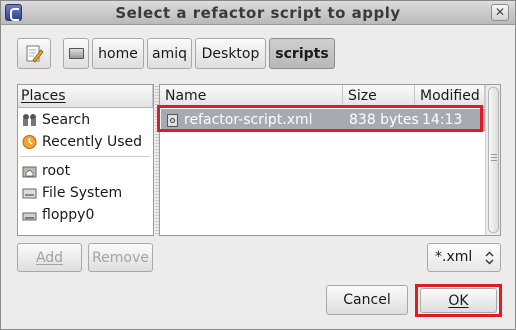  What do you see at coordinates (56, 171) in the screenshot?
I see `sidebar-item-label: root` at bounding box center [56, 171].